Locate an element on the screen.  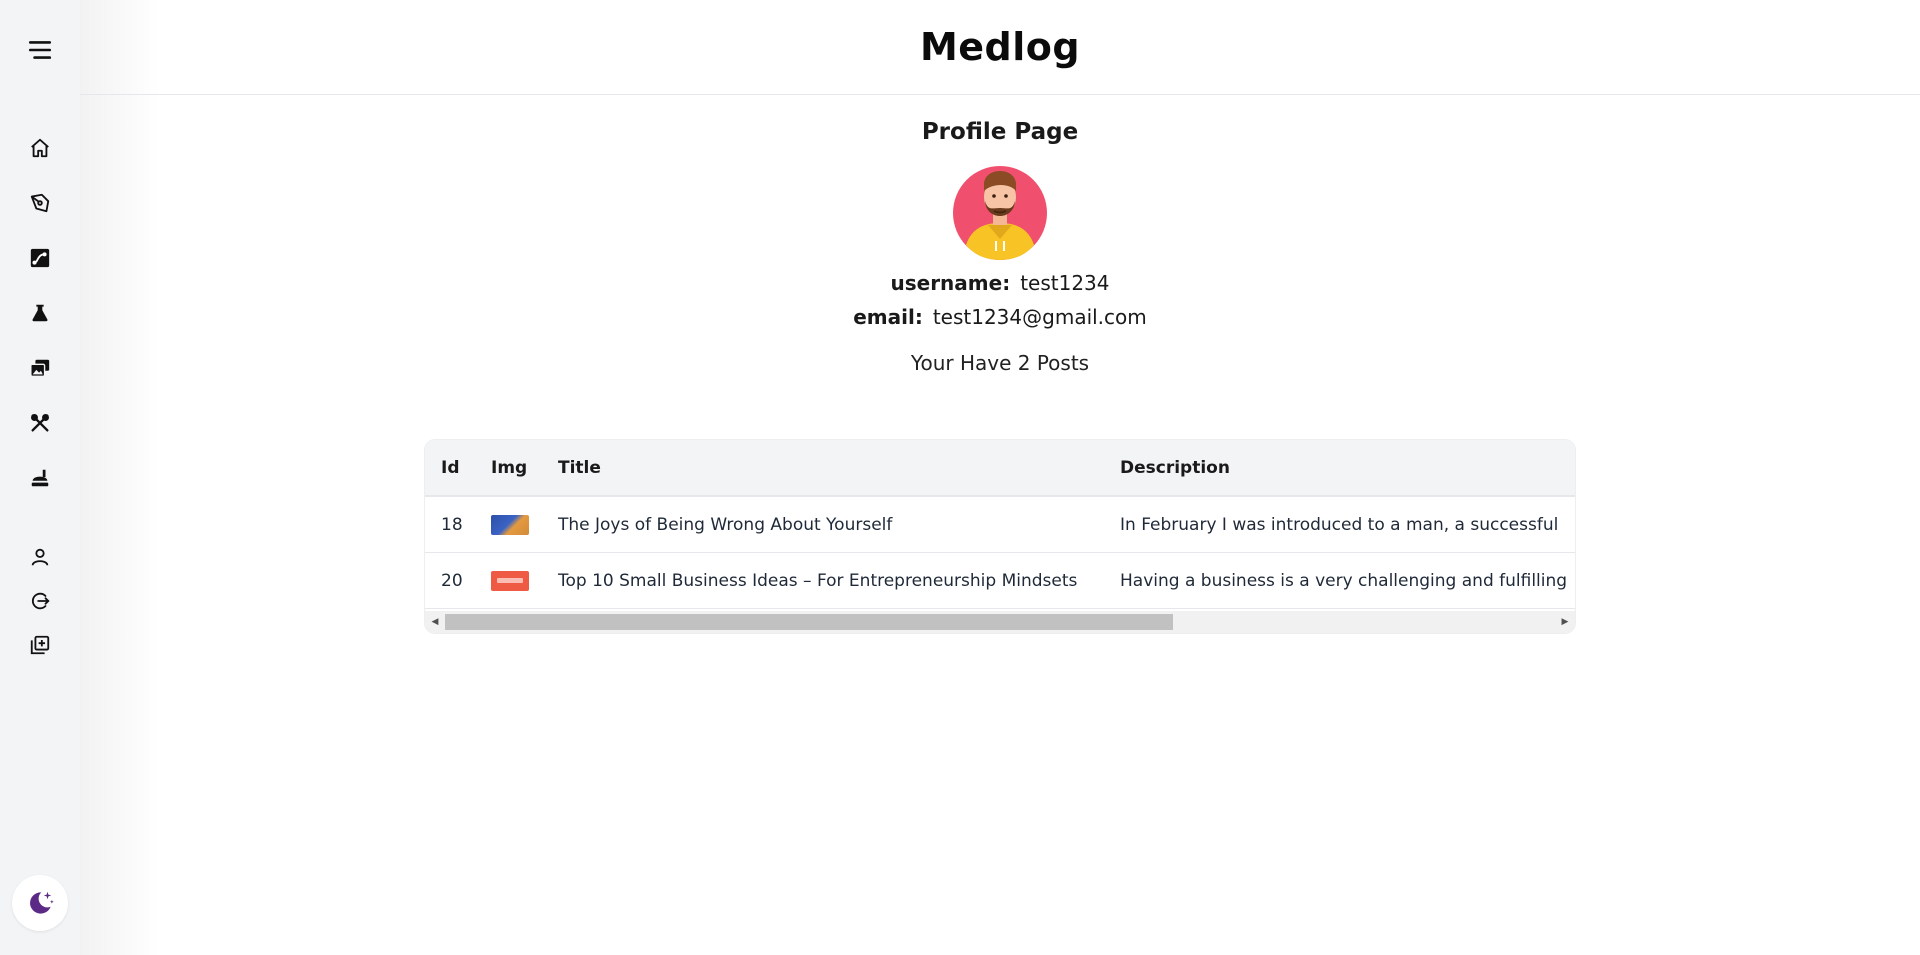
email-value: test1234@gmail.com is located at coordinates (1039, 317).